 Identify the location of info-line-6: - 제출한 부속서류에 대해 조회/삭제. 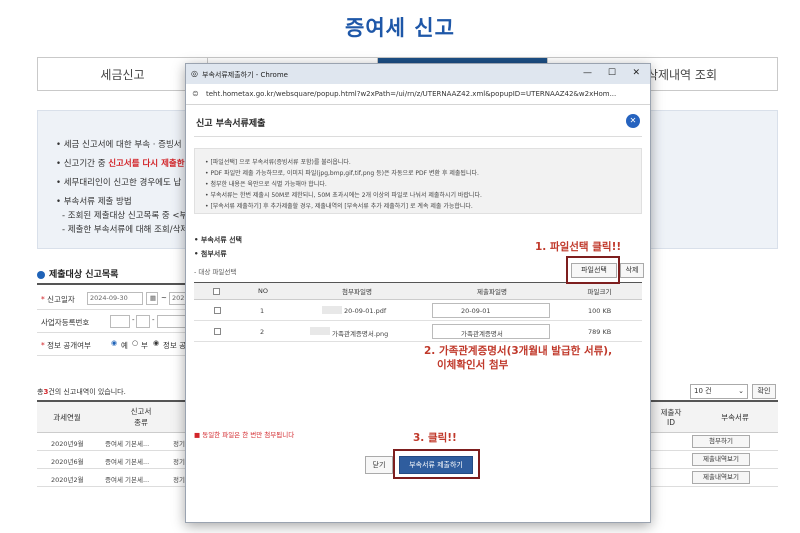
(125, 230).